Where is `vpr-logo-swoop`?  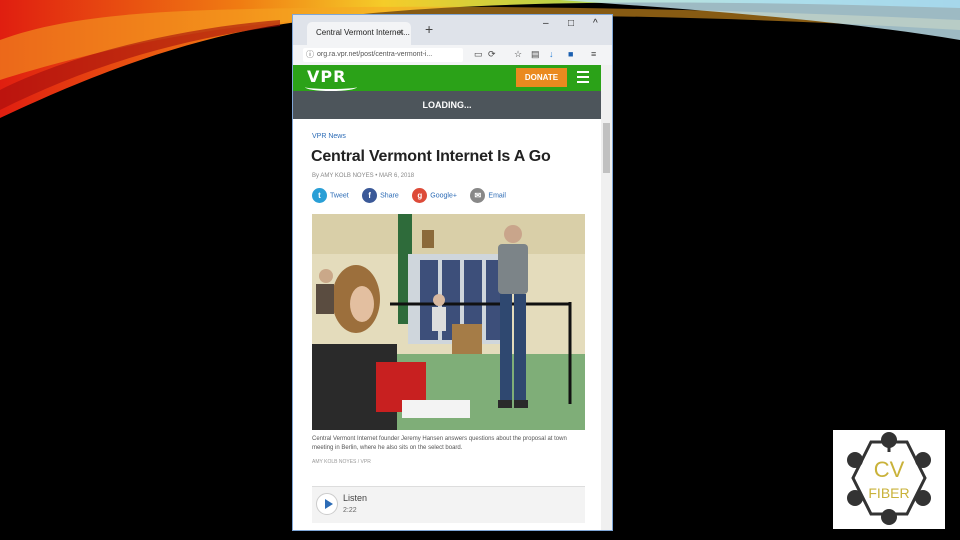 vpr-logo-swoop is located at coordinates (331, 87).